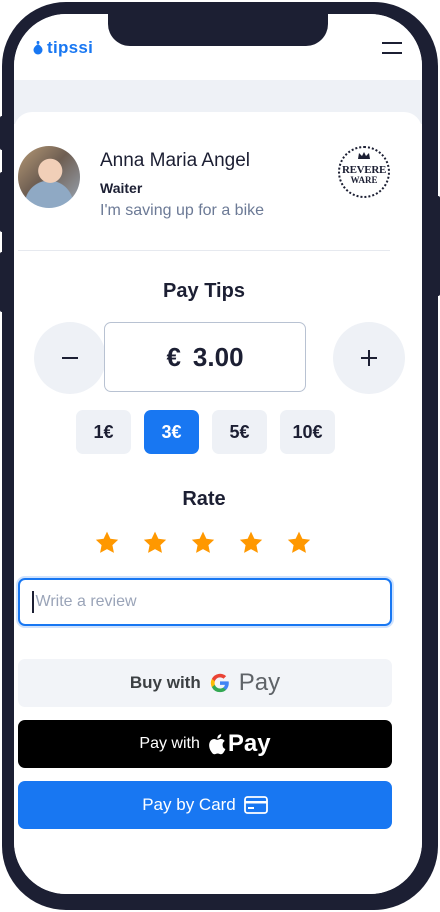 This screenshot has width=440, height=912. What do you see at coordinates (364, 155) in the screenshot?
I see `crown-icon` at bounding box center [364, 155].